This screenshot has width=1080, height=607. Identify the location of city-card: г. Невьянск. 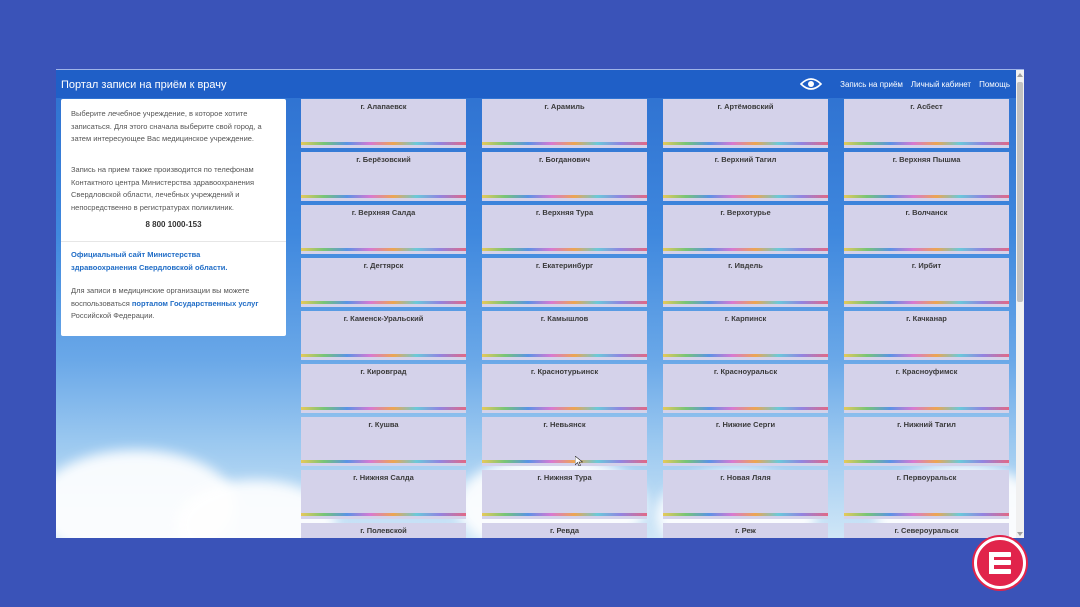
(564, 441).